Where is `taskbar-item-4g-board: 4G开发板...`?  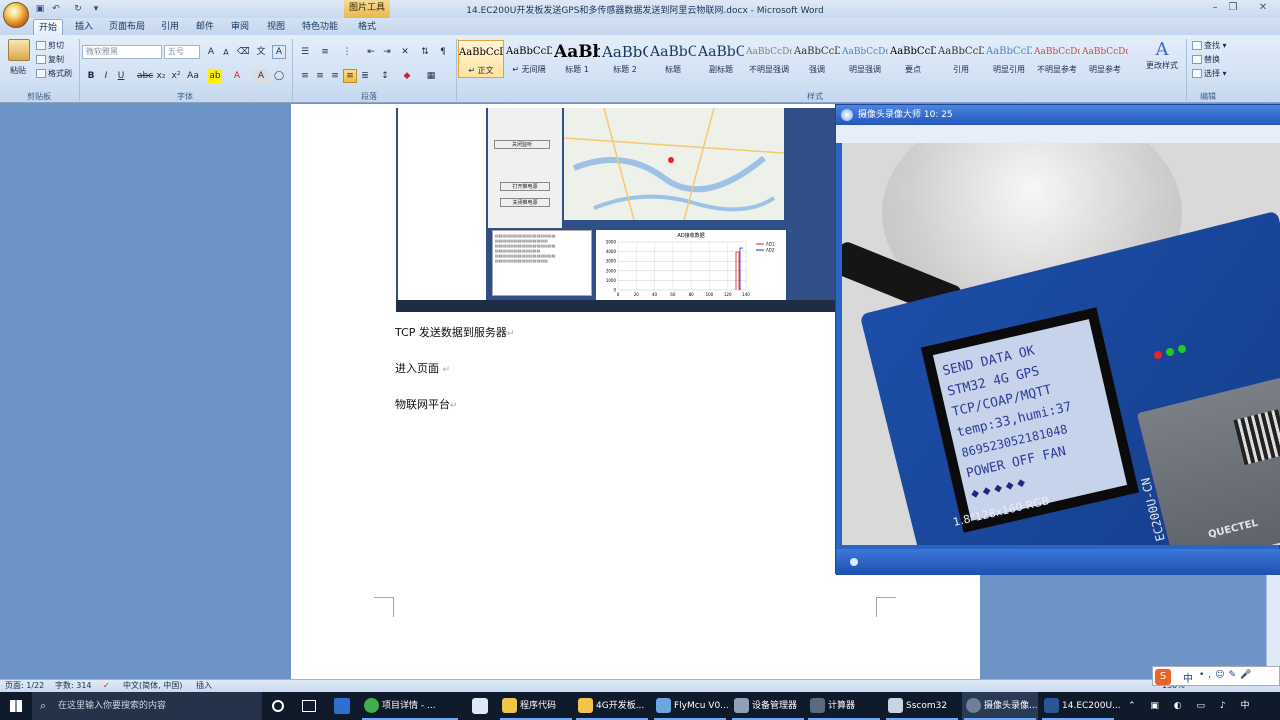
taskbar-item-4g-board: 4G开发板... is located at coordinates (612, 706).